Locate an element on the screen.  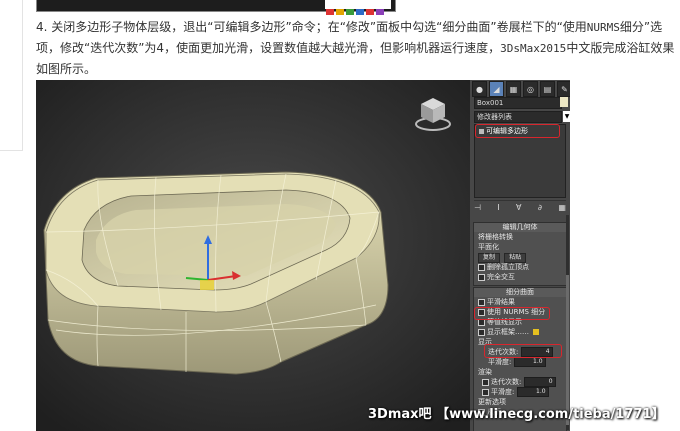
highlight-stack-item is located at coordinates (517, 131).